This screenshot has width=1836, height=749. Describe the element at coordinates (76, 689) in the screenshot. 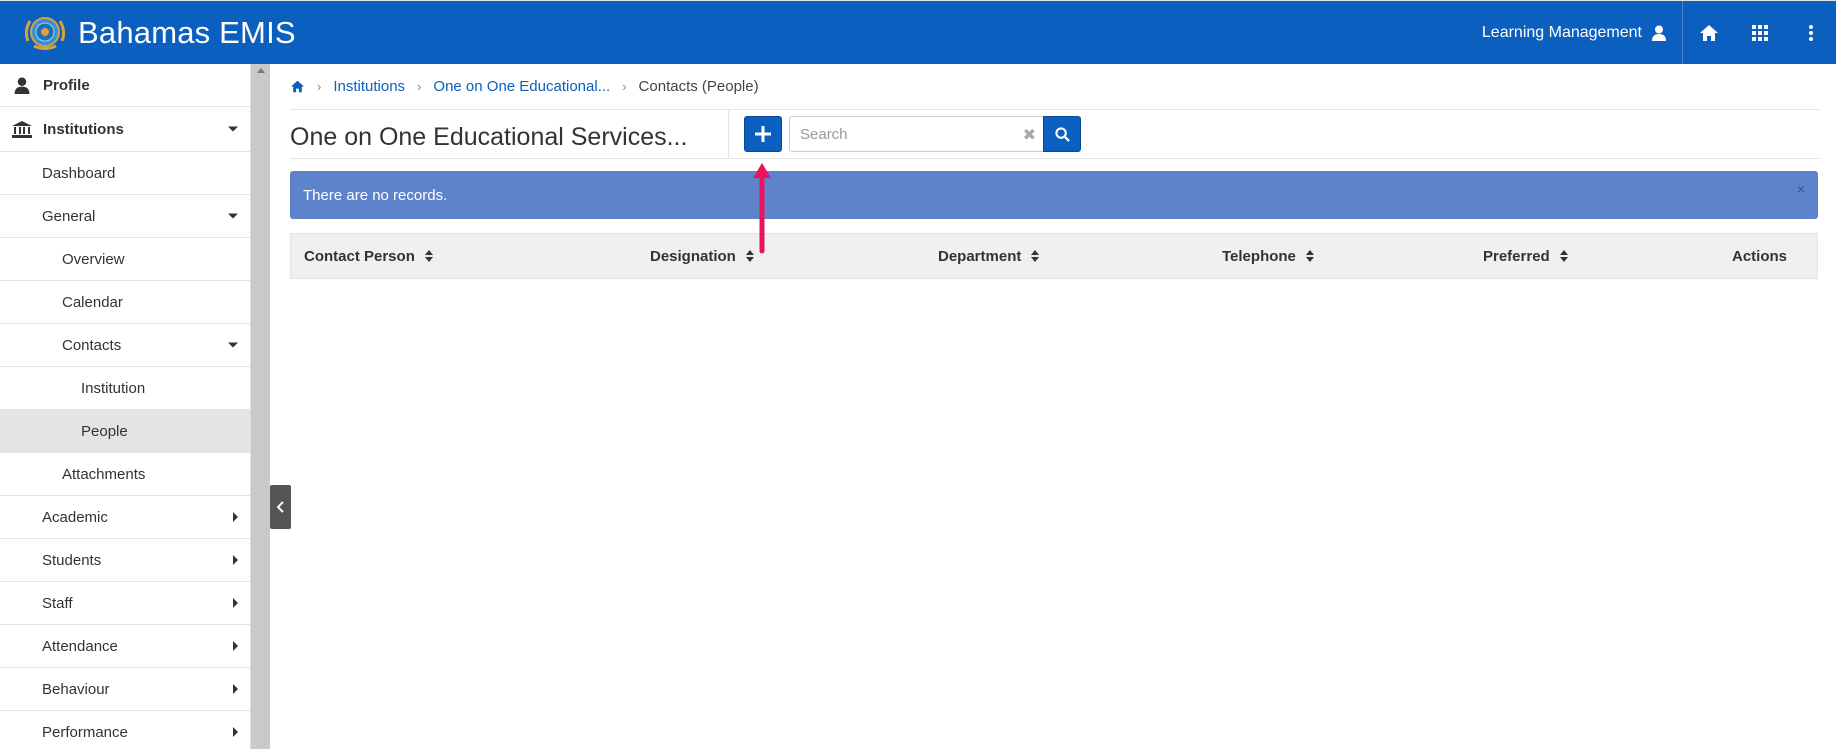

I see `sidebar-item-label: Behaviour` at that location.